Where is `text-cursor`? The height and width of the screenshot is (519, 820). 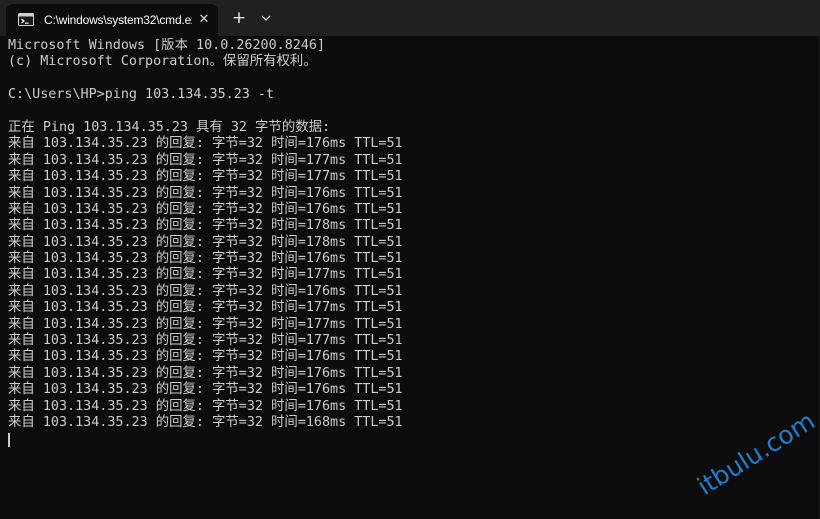 text-cursor is located at coordinates (9, 440).